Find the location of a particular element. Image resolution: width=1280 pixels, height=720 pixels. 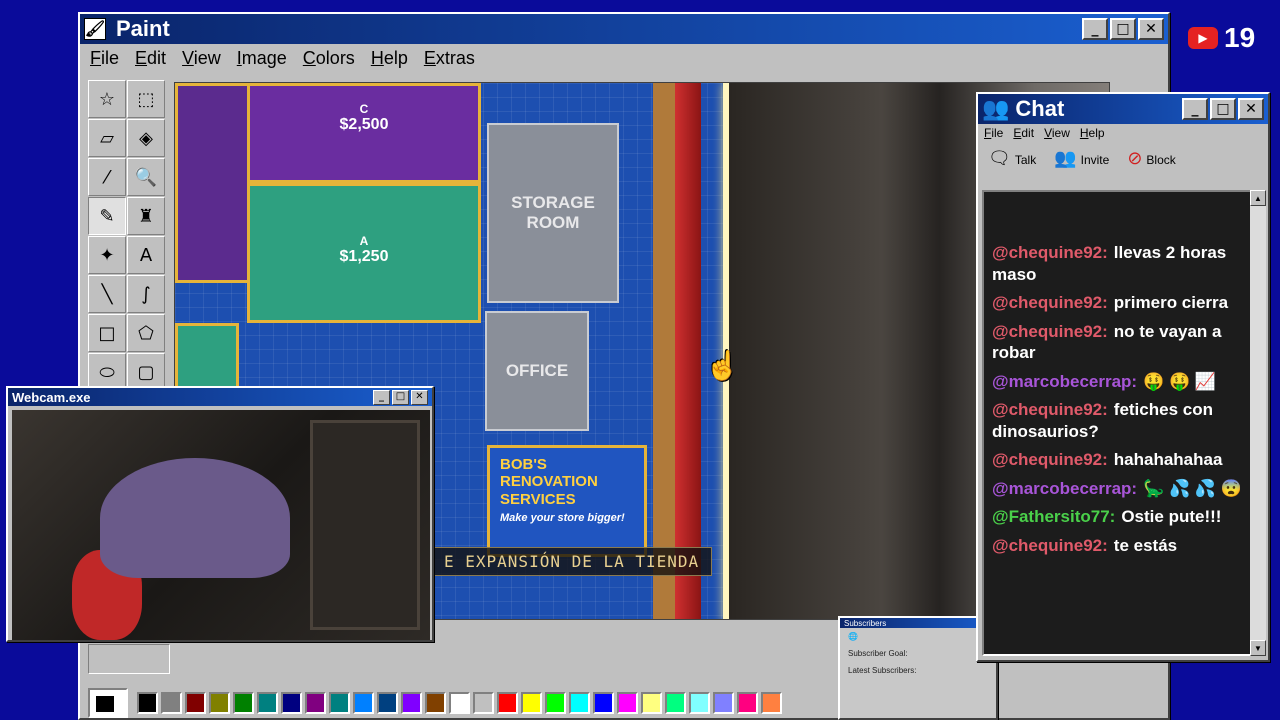

room-c-letter: C is located at coordinates (364, 109).